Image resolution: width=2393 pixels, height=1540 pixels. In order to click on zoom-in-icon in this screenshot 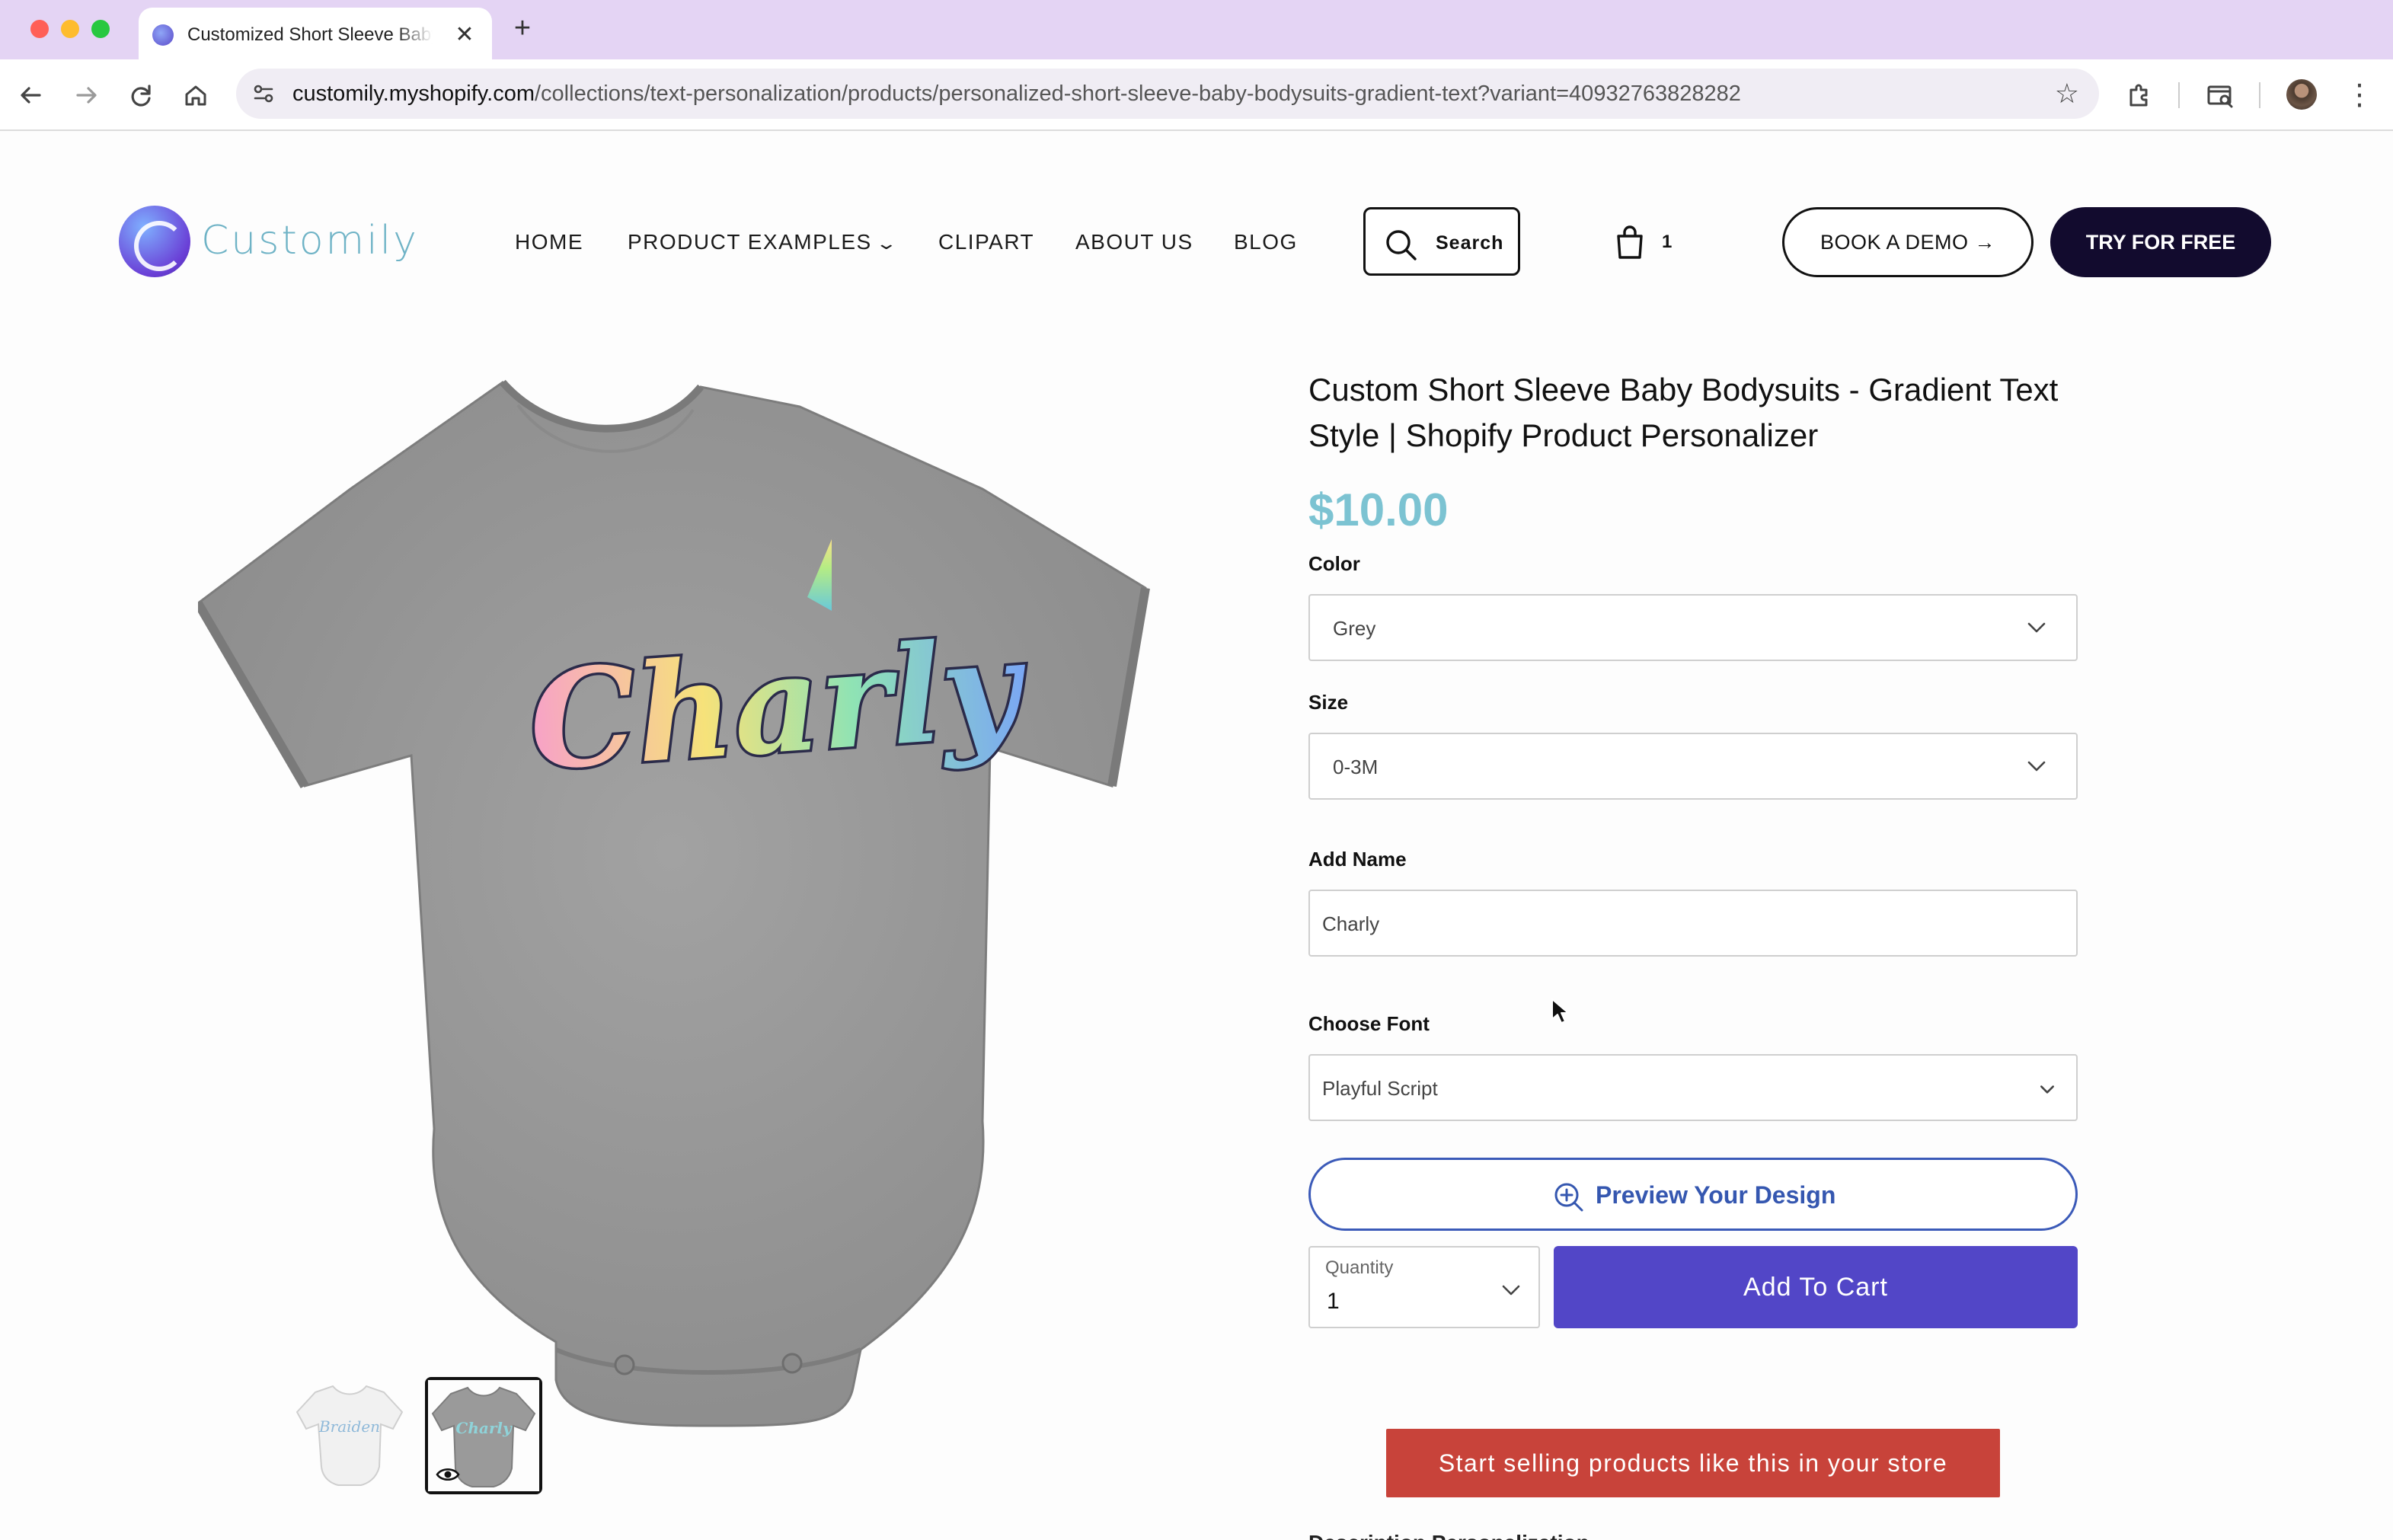, I will do `click(1569, 1197)`.